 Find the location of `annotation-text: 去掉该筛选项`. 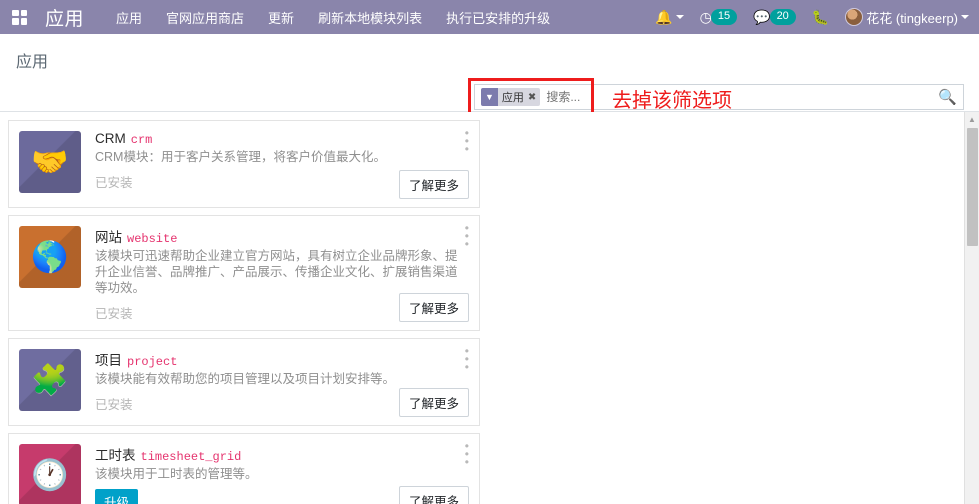

annotation-text: 去掉该筛选项 is located at coordinates (672, 101).